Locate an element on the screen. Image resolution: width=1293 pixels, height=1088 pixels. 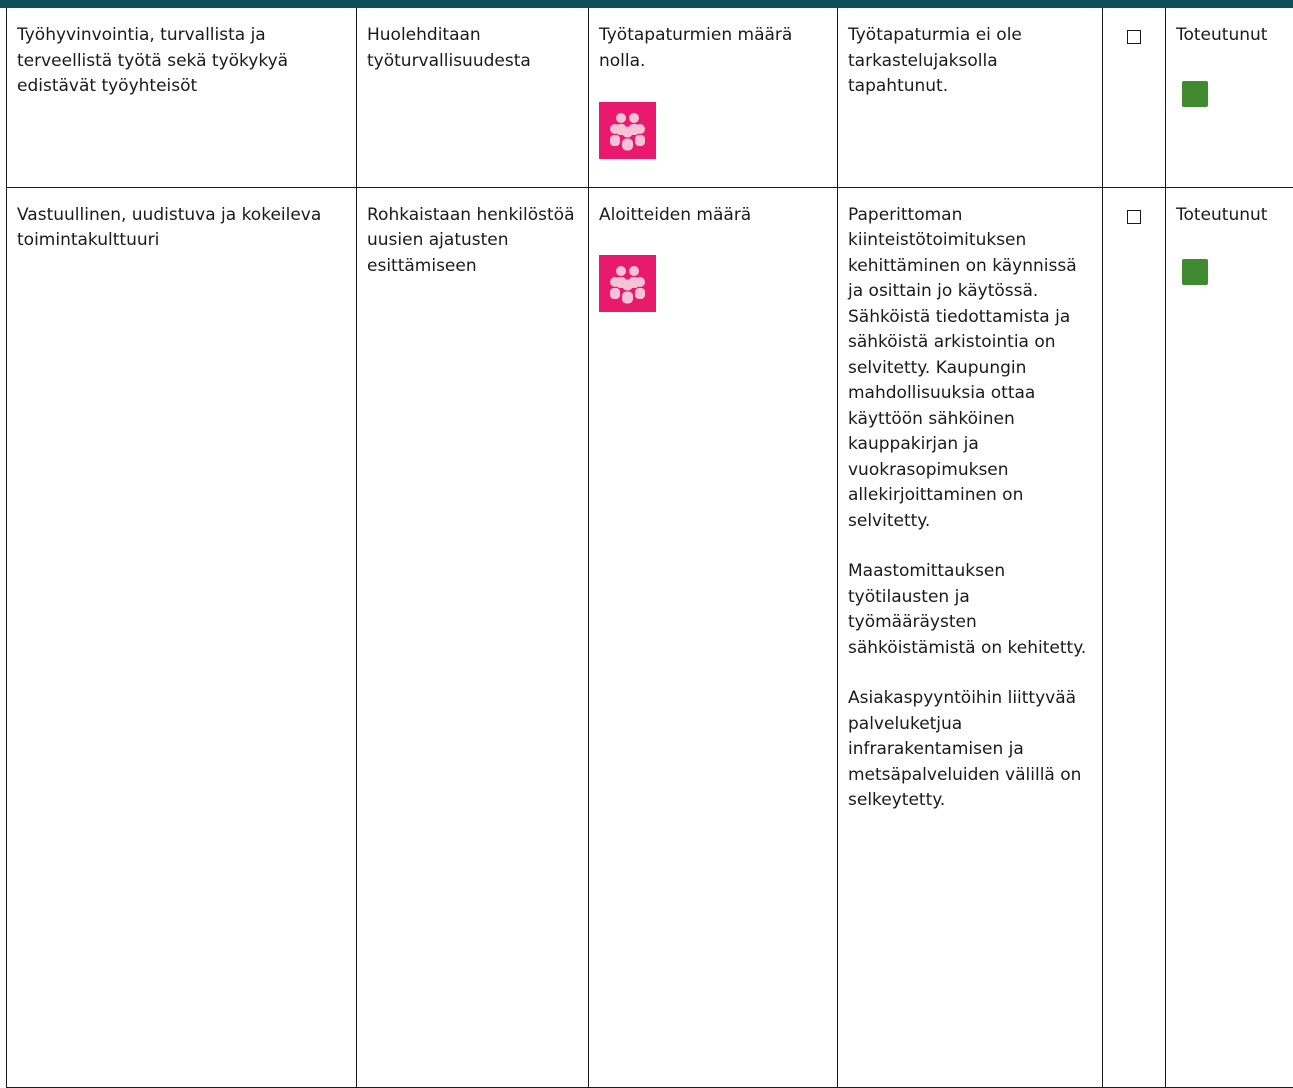
target-cell: Työtapaturmien määrä nolla. is located at coordinates (713, 97).